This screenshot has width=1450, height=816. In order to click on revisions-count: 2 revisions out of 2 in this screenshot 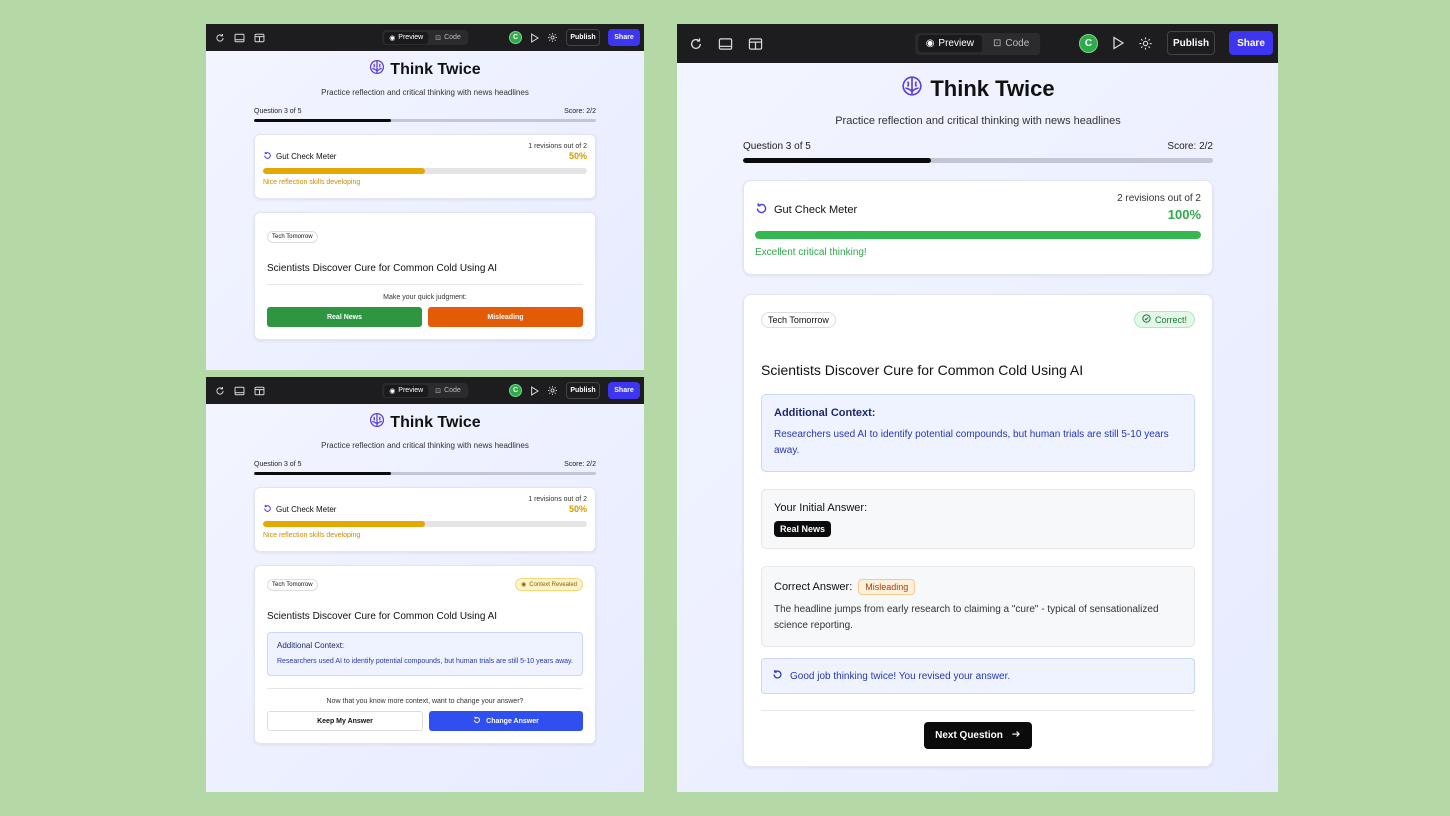, I will do `click(1159, 198)`.